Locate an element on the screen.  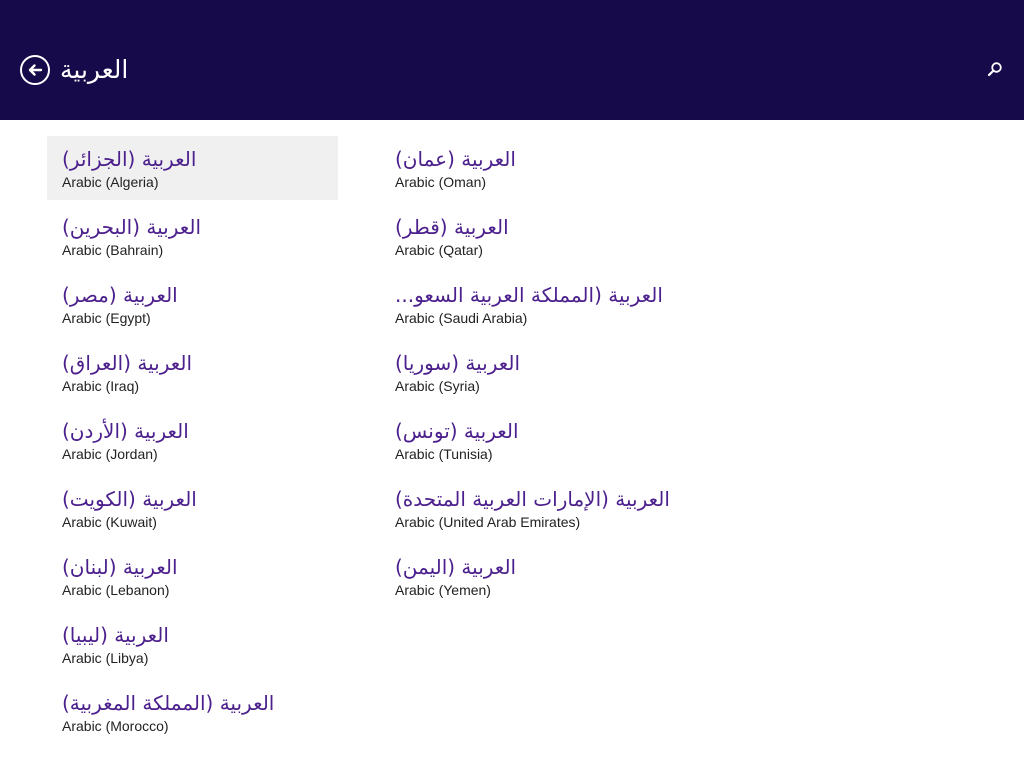
list-item: العربية (تونس) Arabic (Tunisia) is located at coordinates (545, 440).